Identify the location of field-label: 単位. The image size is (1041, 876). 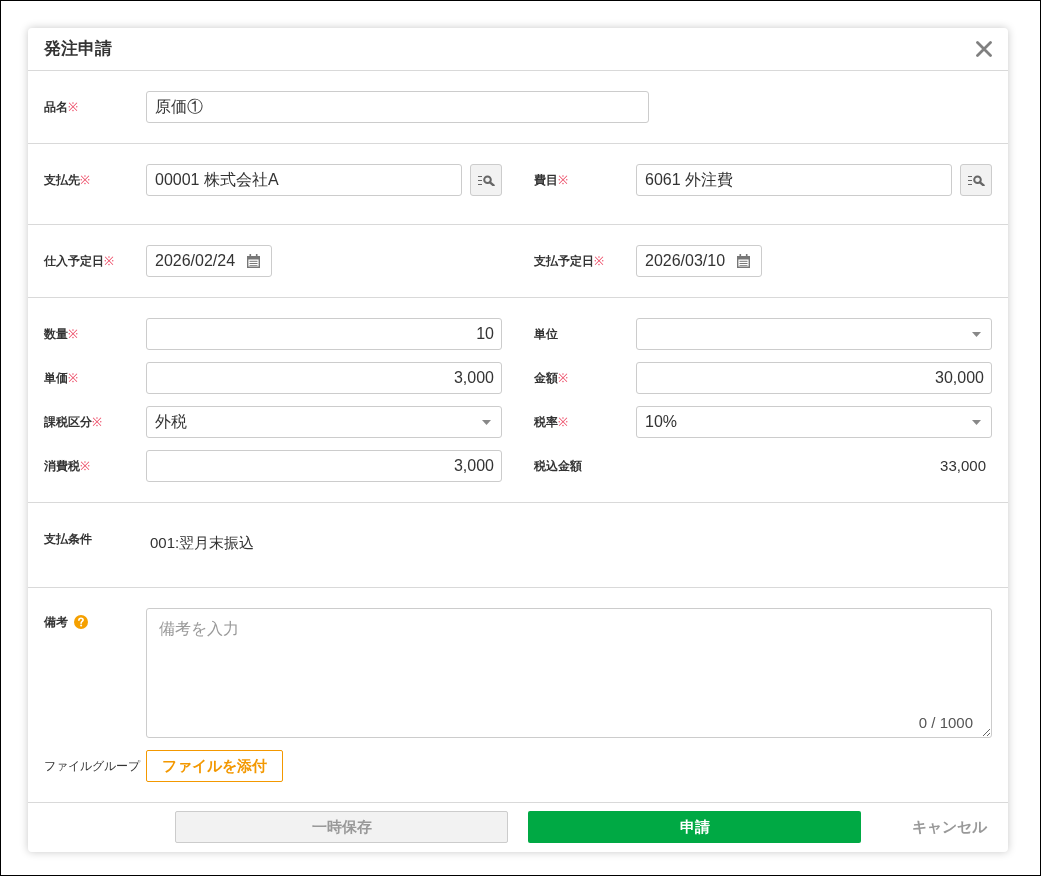
(546, 334).